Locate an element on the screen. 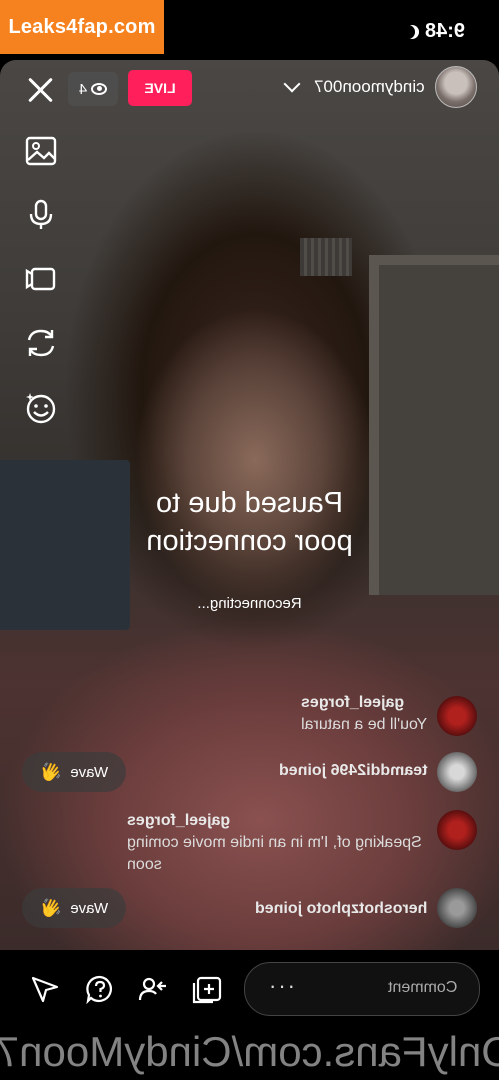 Image resolution: width=499 pixels, height=1080 pixels. camera-icon is located at coordinates (41, 279).